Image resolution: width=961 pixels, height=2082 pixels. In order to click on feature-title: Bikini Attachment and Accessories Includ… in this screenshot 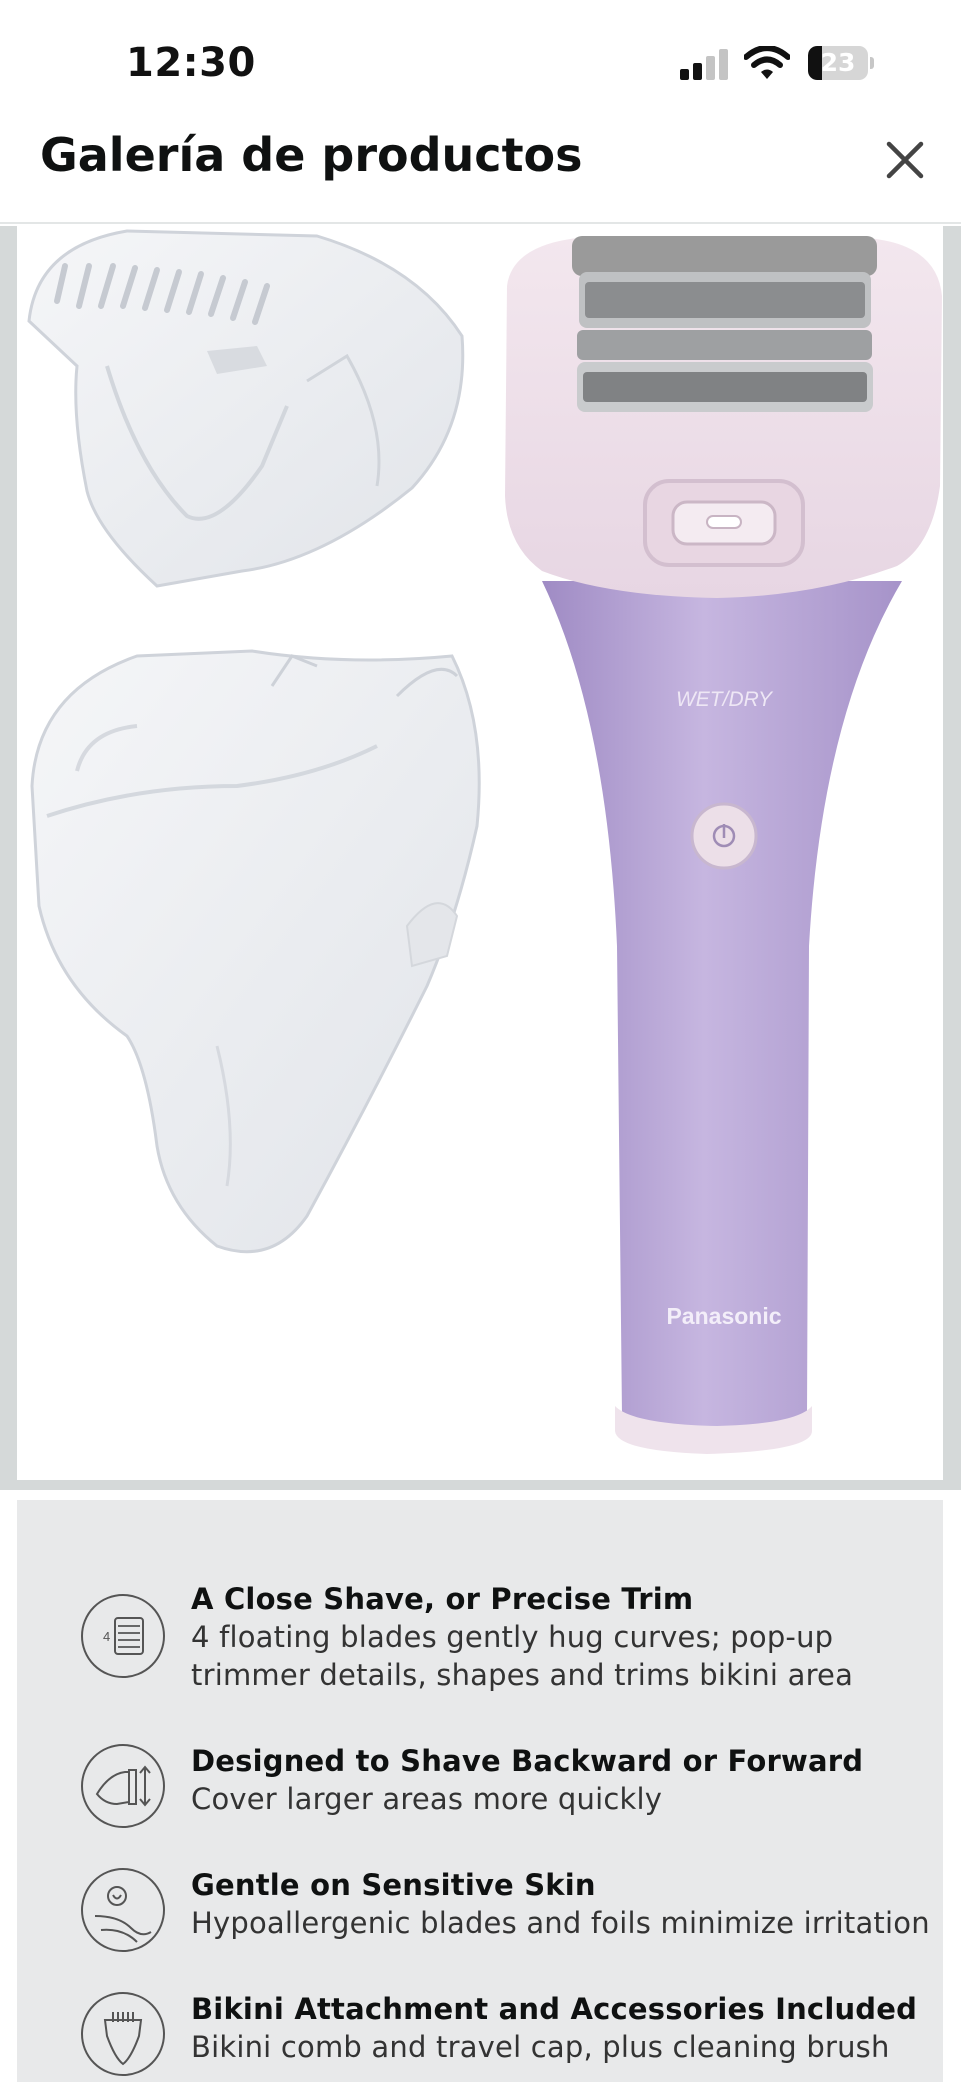, I will do `click(554, 2009)`.